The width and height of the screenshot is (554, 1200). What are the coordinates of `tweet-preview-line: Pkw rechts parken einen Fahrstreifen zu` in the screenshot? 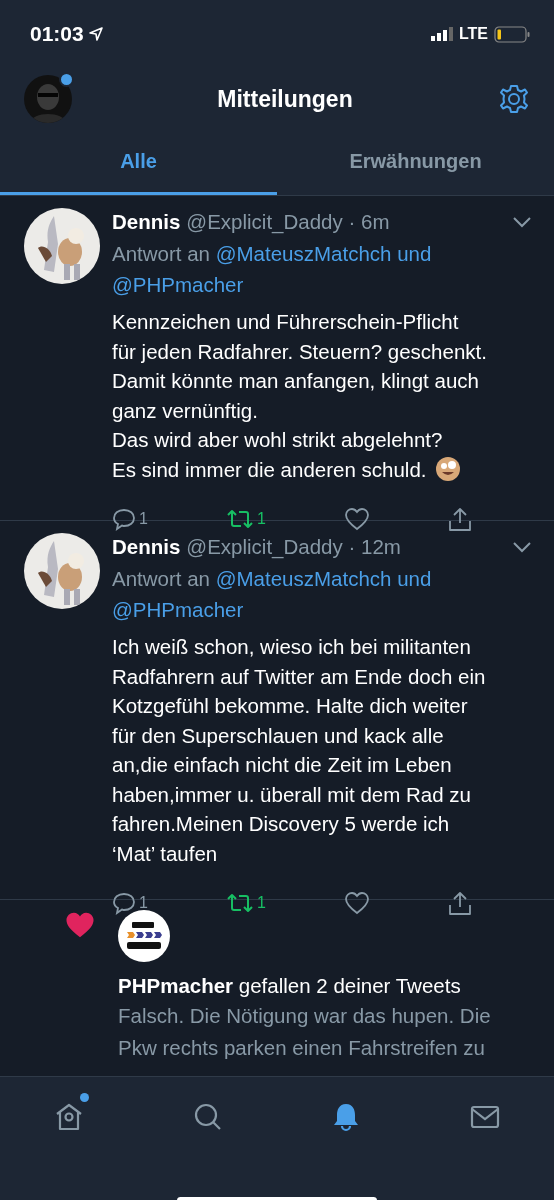 It's located at (302, 1048).